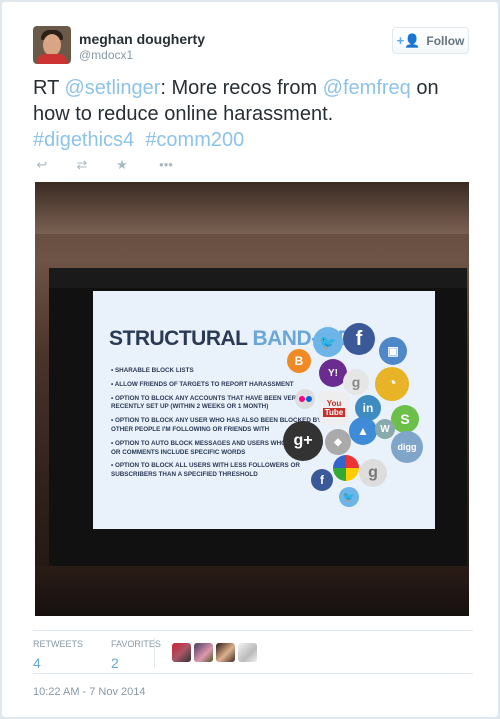  I want to click on retweets-stat: RETWEETS 4, so click(58, 655).